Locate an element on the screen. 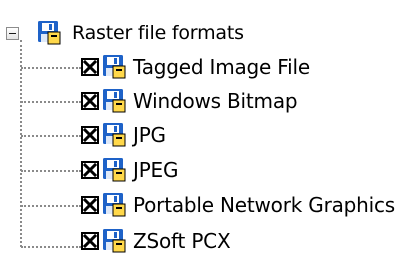 This screenshot has height=256, width=404. tree-node-raster-file-formats: Raster file formats is located at coordinates (140, 33).